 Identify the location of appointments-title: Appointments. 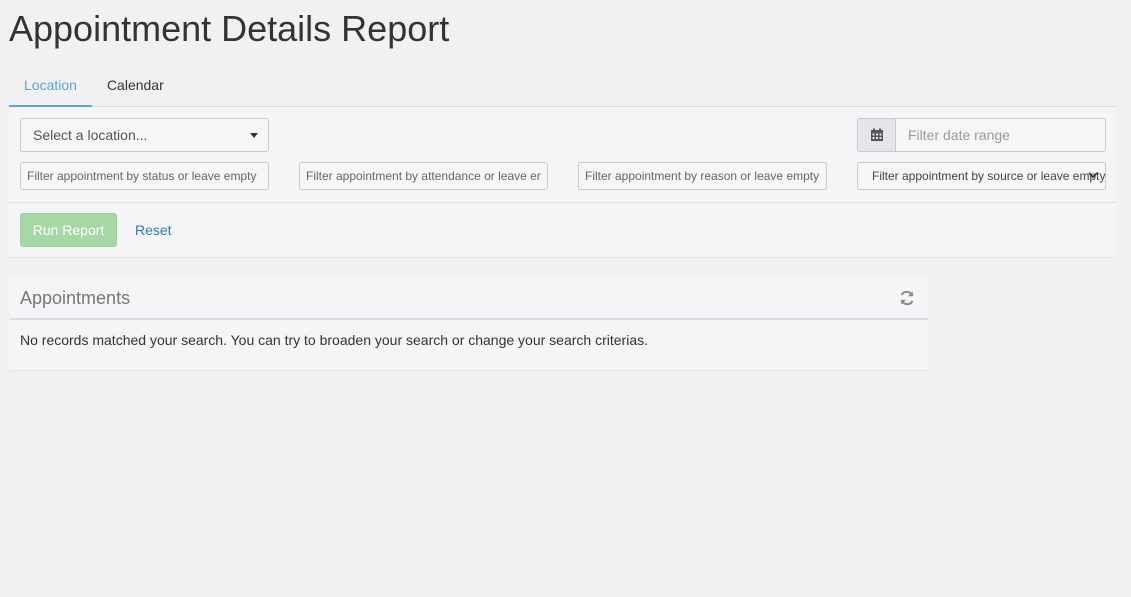
(75, 298).